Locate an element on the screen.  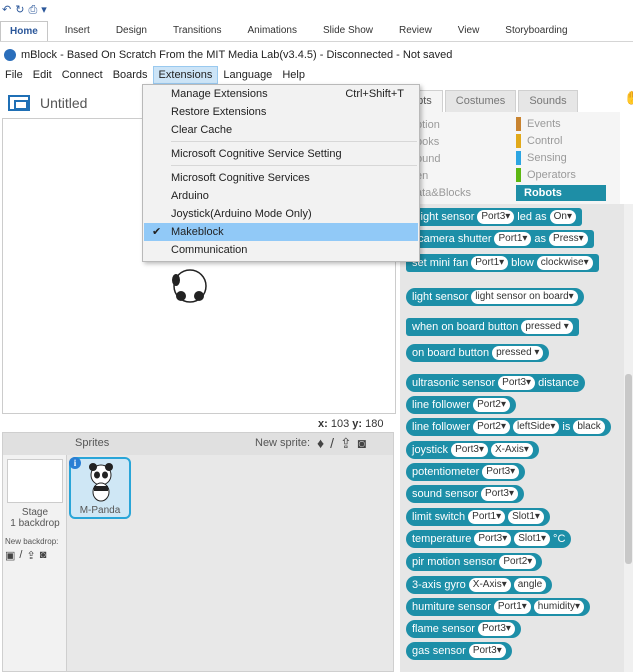
customize-dropdown-icon: ▾ is located at coordinates (44, 10).